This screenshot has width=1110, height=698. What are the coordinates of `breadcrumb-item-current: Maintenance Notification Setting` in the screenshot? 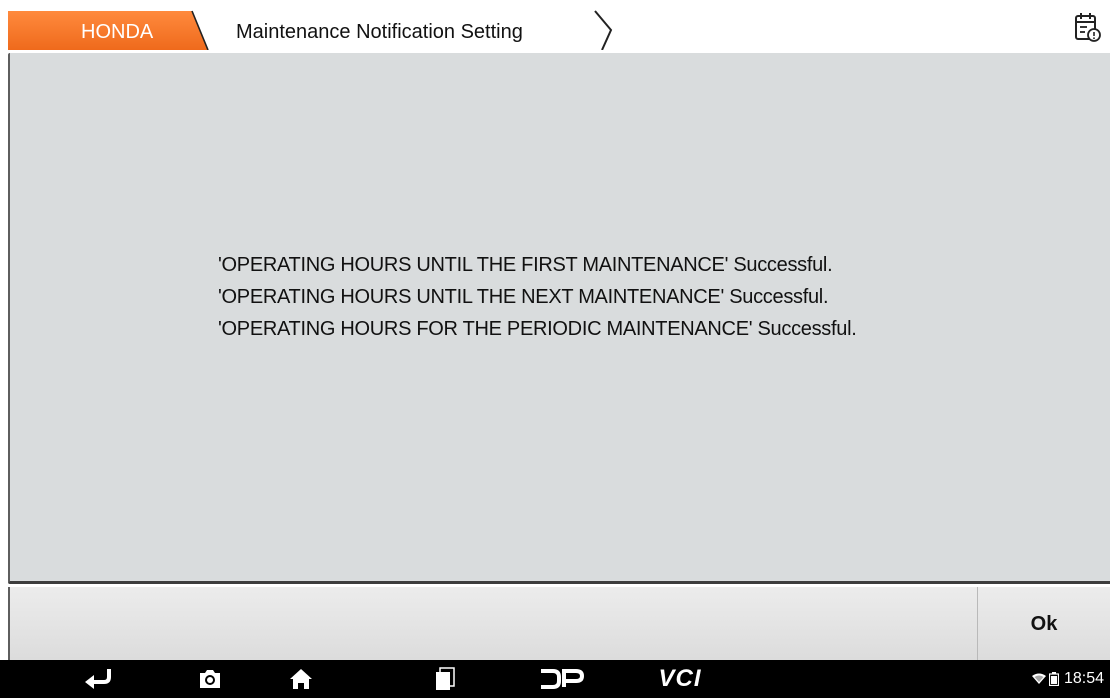 It's located at (379, 32).